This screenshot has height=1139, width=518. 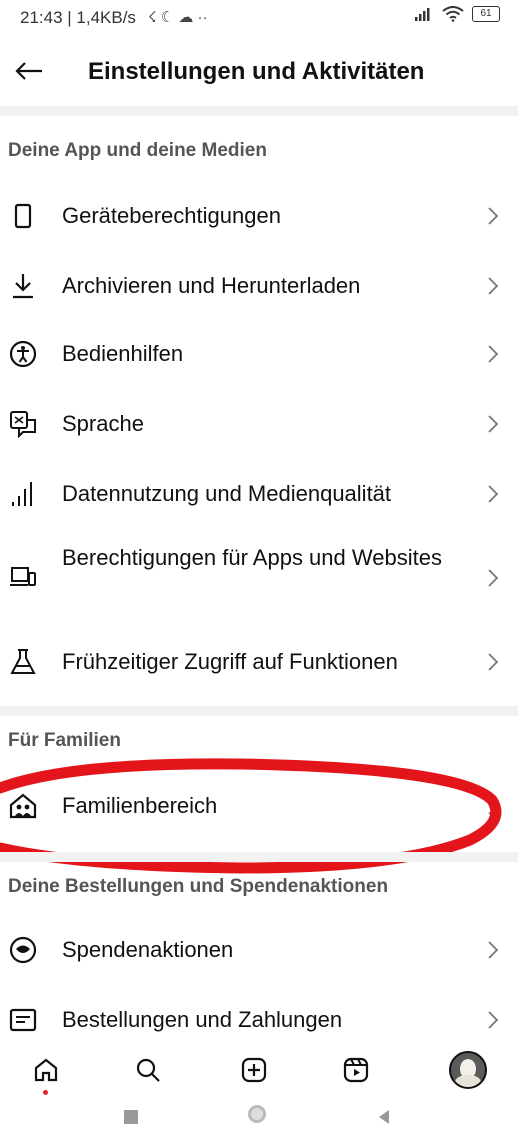 I want to click on menu-item-device-permissions: Geräteberechtigungen, so click(x=259, y=216).